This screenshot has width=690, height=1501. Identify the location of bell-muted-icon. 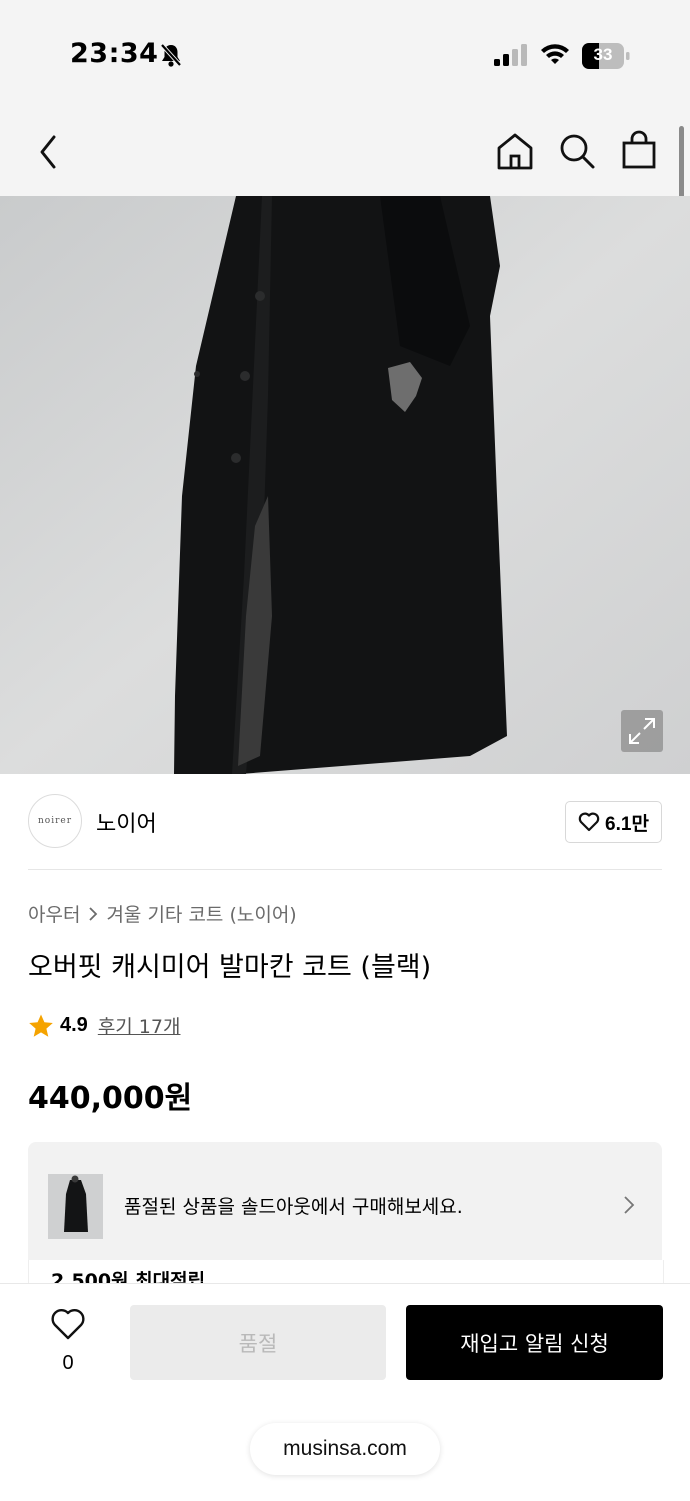
(171, 55).